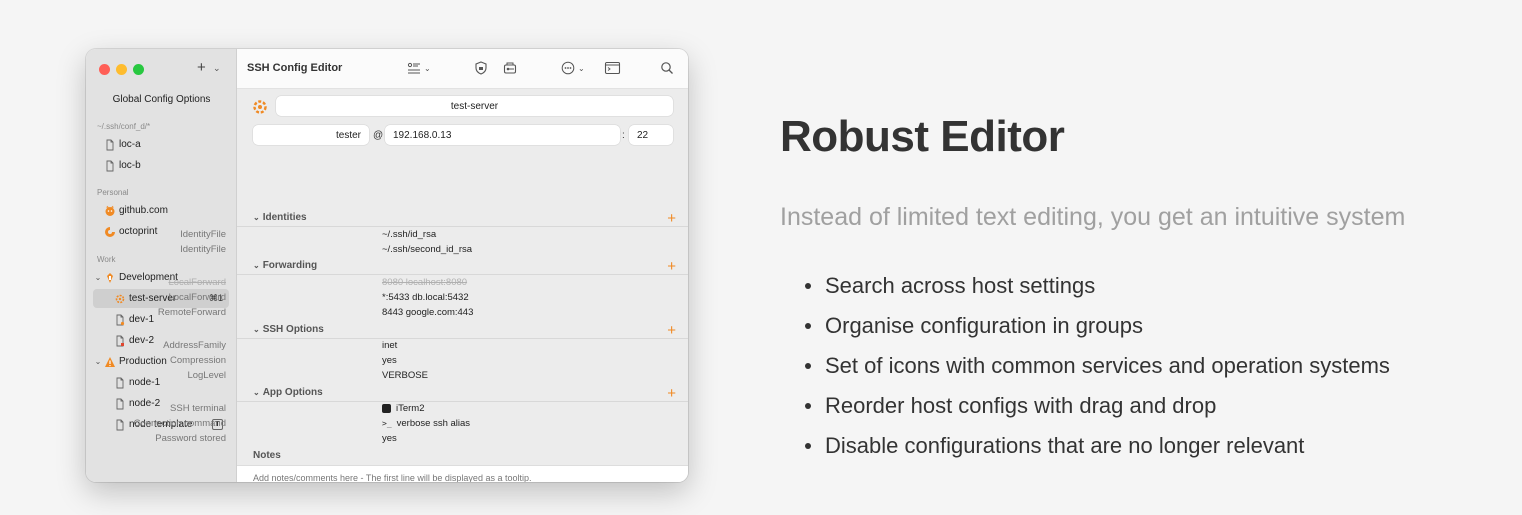 Image resolution: width=1522 pixels, height=515 pixels. I want to click on shield-icon, so click(481, 68).